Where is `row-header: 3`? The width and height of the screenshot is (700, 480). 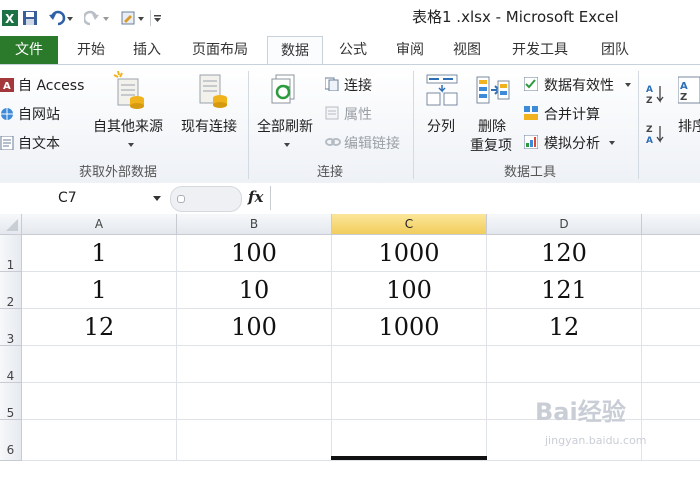 row-header: 3 is located at coordinates (11, 327).